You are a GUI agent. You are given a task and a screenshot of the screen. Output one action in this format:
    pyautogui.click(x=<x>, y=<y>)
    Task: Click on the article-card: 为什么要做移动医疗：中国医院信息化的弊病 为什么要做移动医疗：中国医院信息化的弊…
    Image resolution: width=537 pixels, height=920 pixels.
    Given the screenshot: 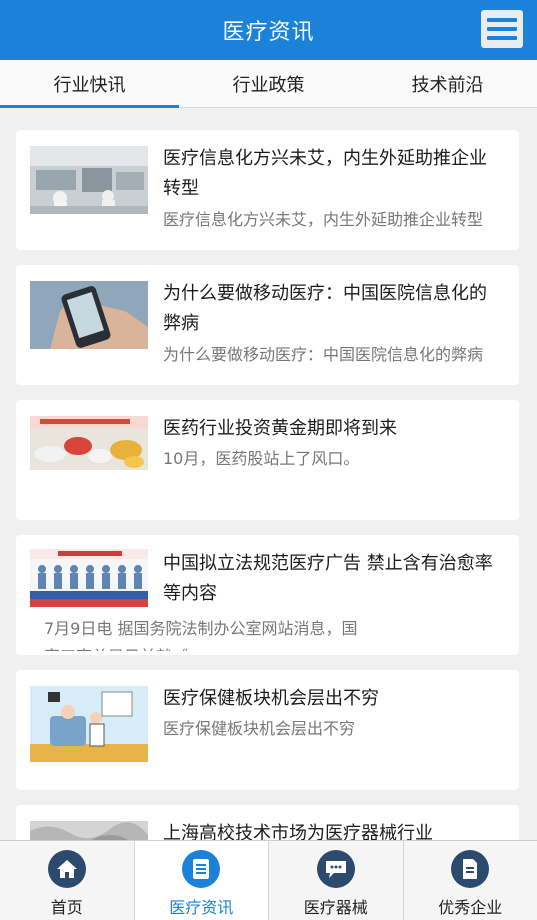 What is the action you would take?
    pyautogui.click(x=267, y=325)
    